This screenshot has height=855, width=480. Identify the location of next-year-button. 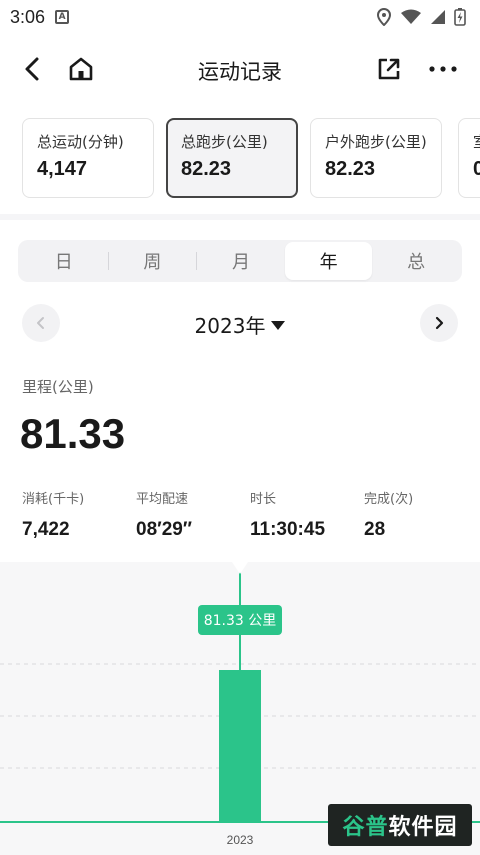
(439, 323).